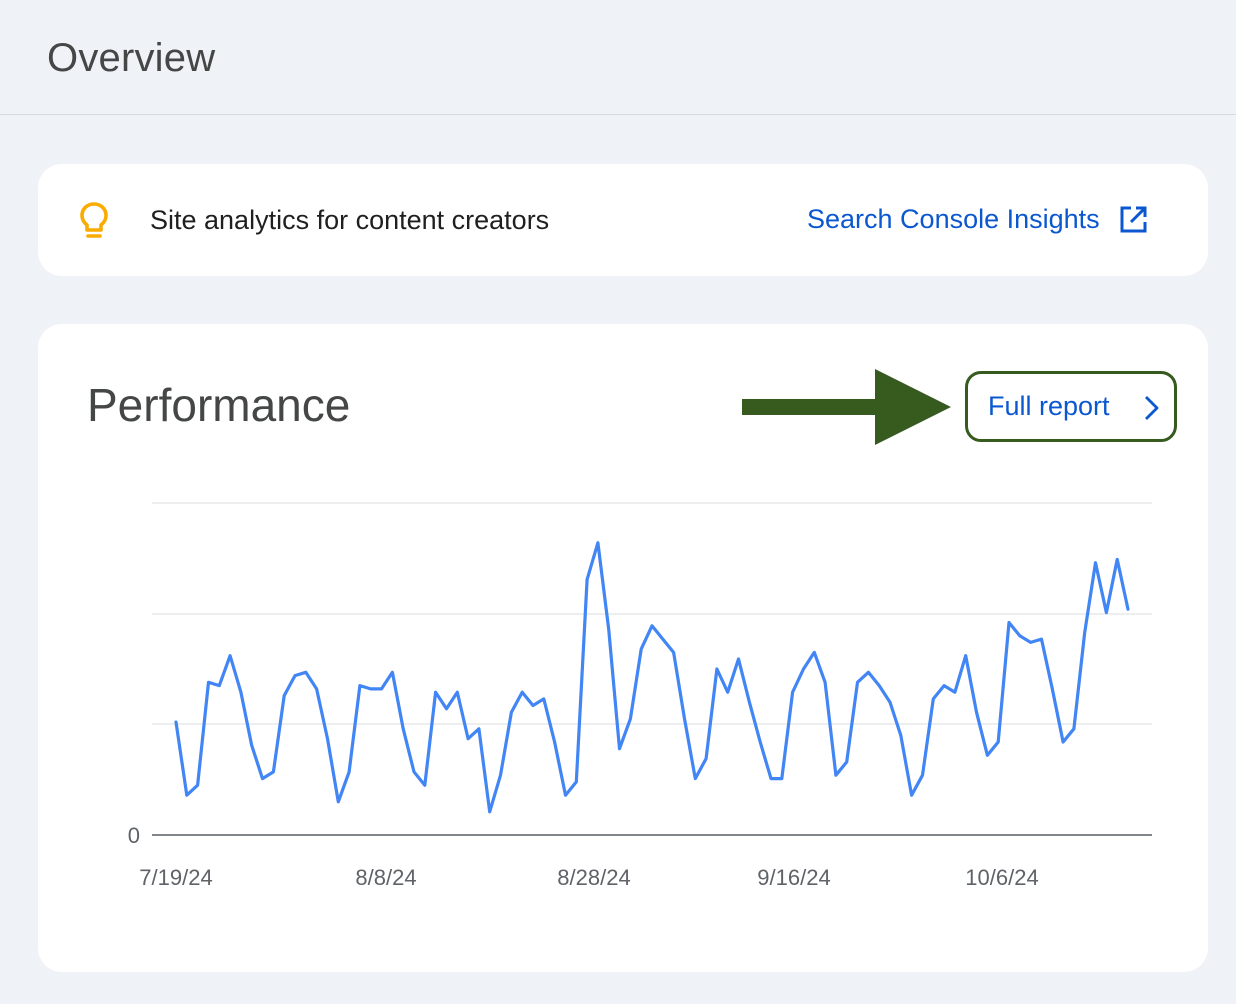  What do you see at coordinates (1133, 219) in the screenshot?
I see `open-in-new-icon` at bounding box center [1133, 219].